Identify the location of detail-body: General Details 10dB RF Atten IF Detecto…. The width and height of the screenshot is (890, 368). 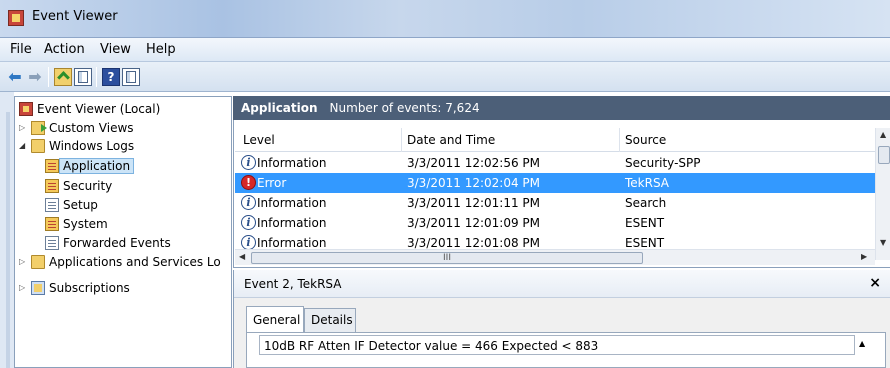
(562, 333).